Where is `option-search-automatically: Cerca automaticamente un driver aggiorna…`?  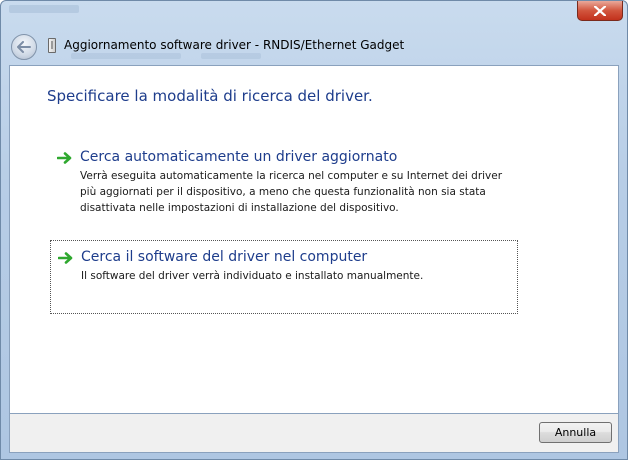
option-search-automatically: Cerca automaticamente un driver aggiorna… is located at coordinates (284, 179).